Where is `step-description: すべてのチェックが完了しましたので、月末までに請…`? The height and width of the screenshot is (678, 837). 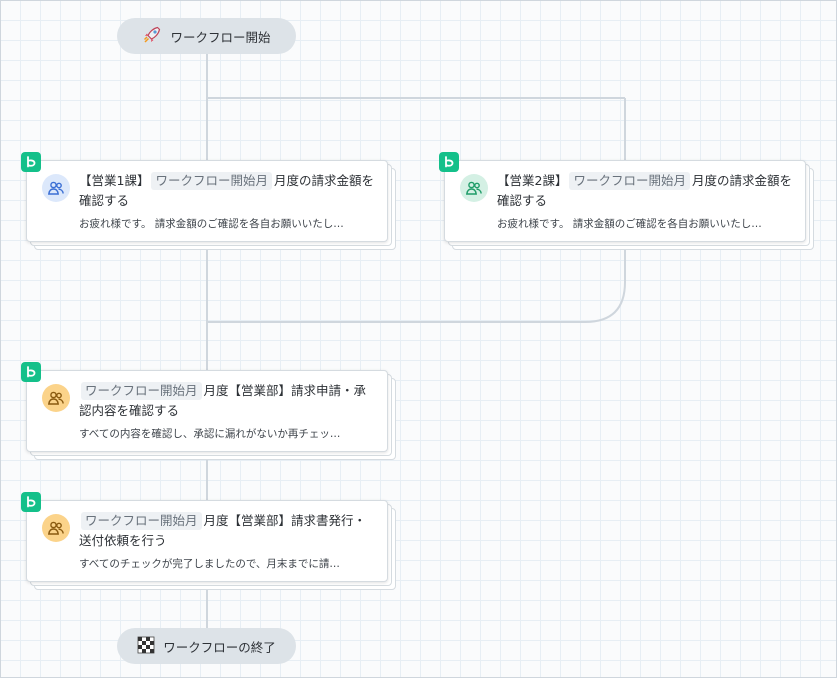
step-description: すべてのチェックが完了しましたので、月末までに請… is located at coordinates (209, 564).